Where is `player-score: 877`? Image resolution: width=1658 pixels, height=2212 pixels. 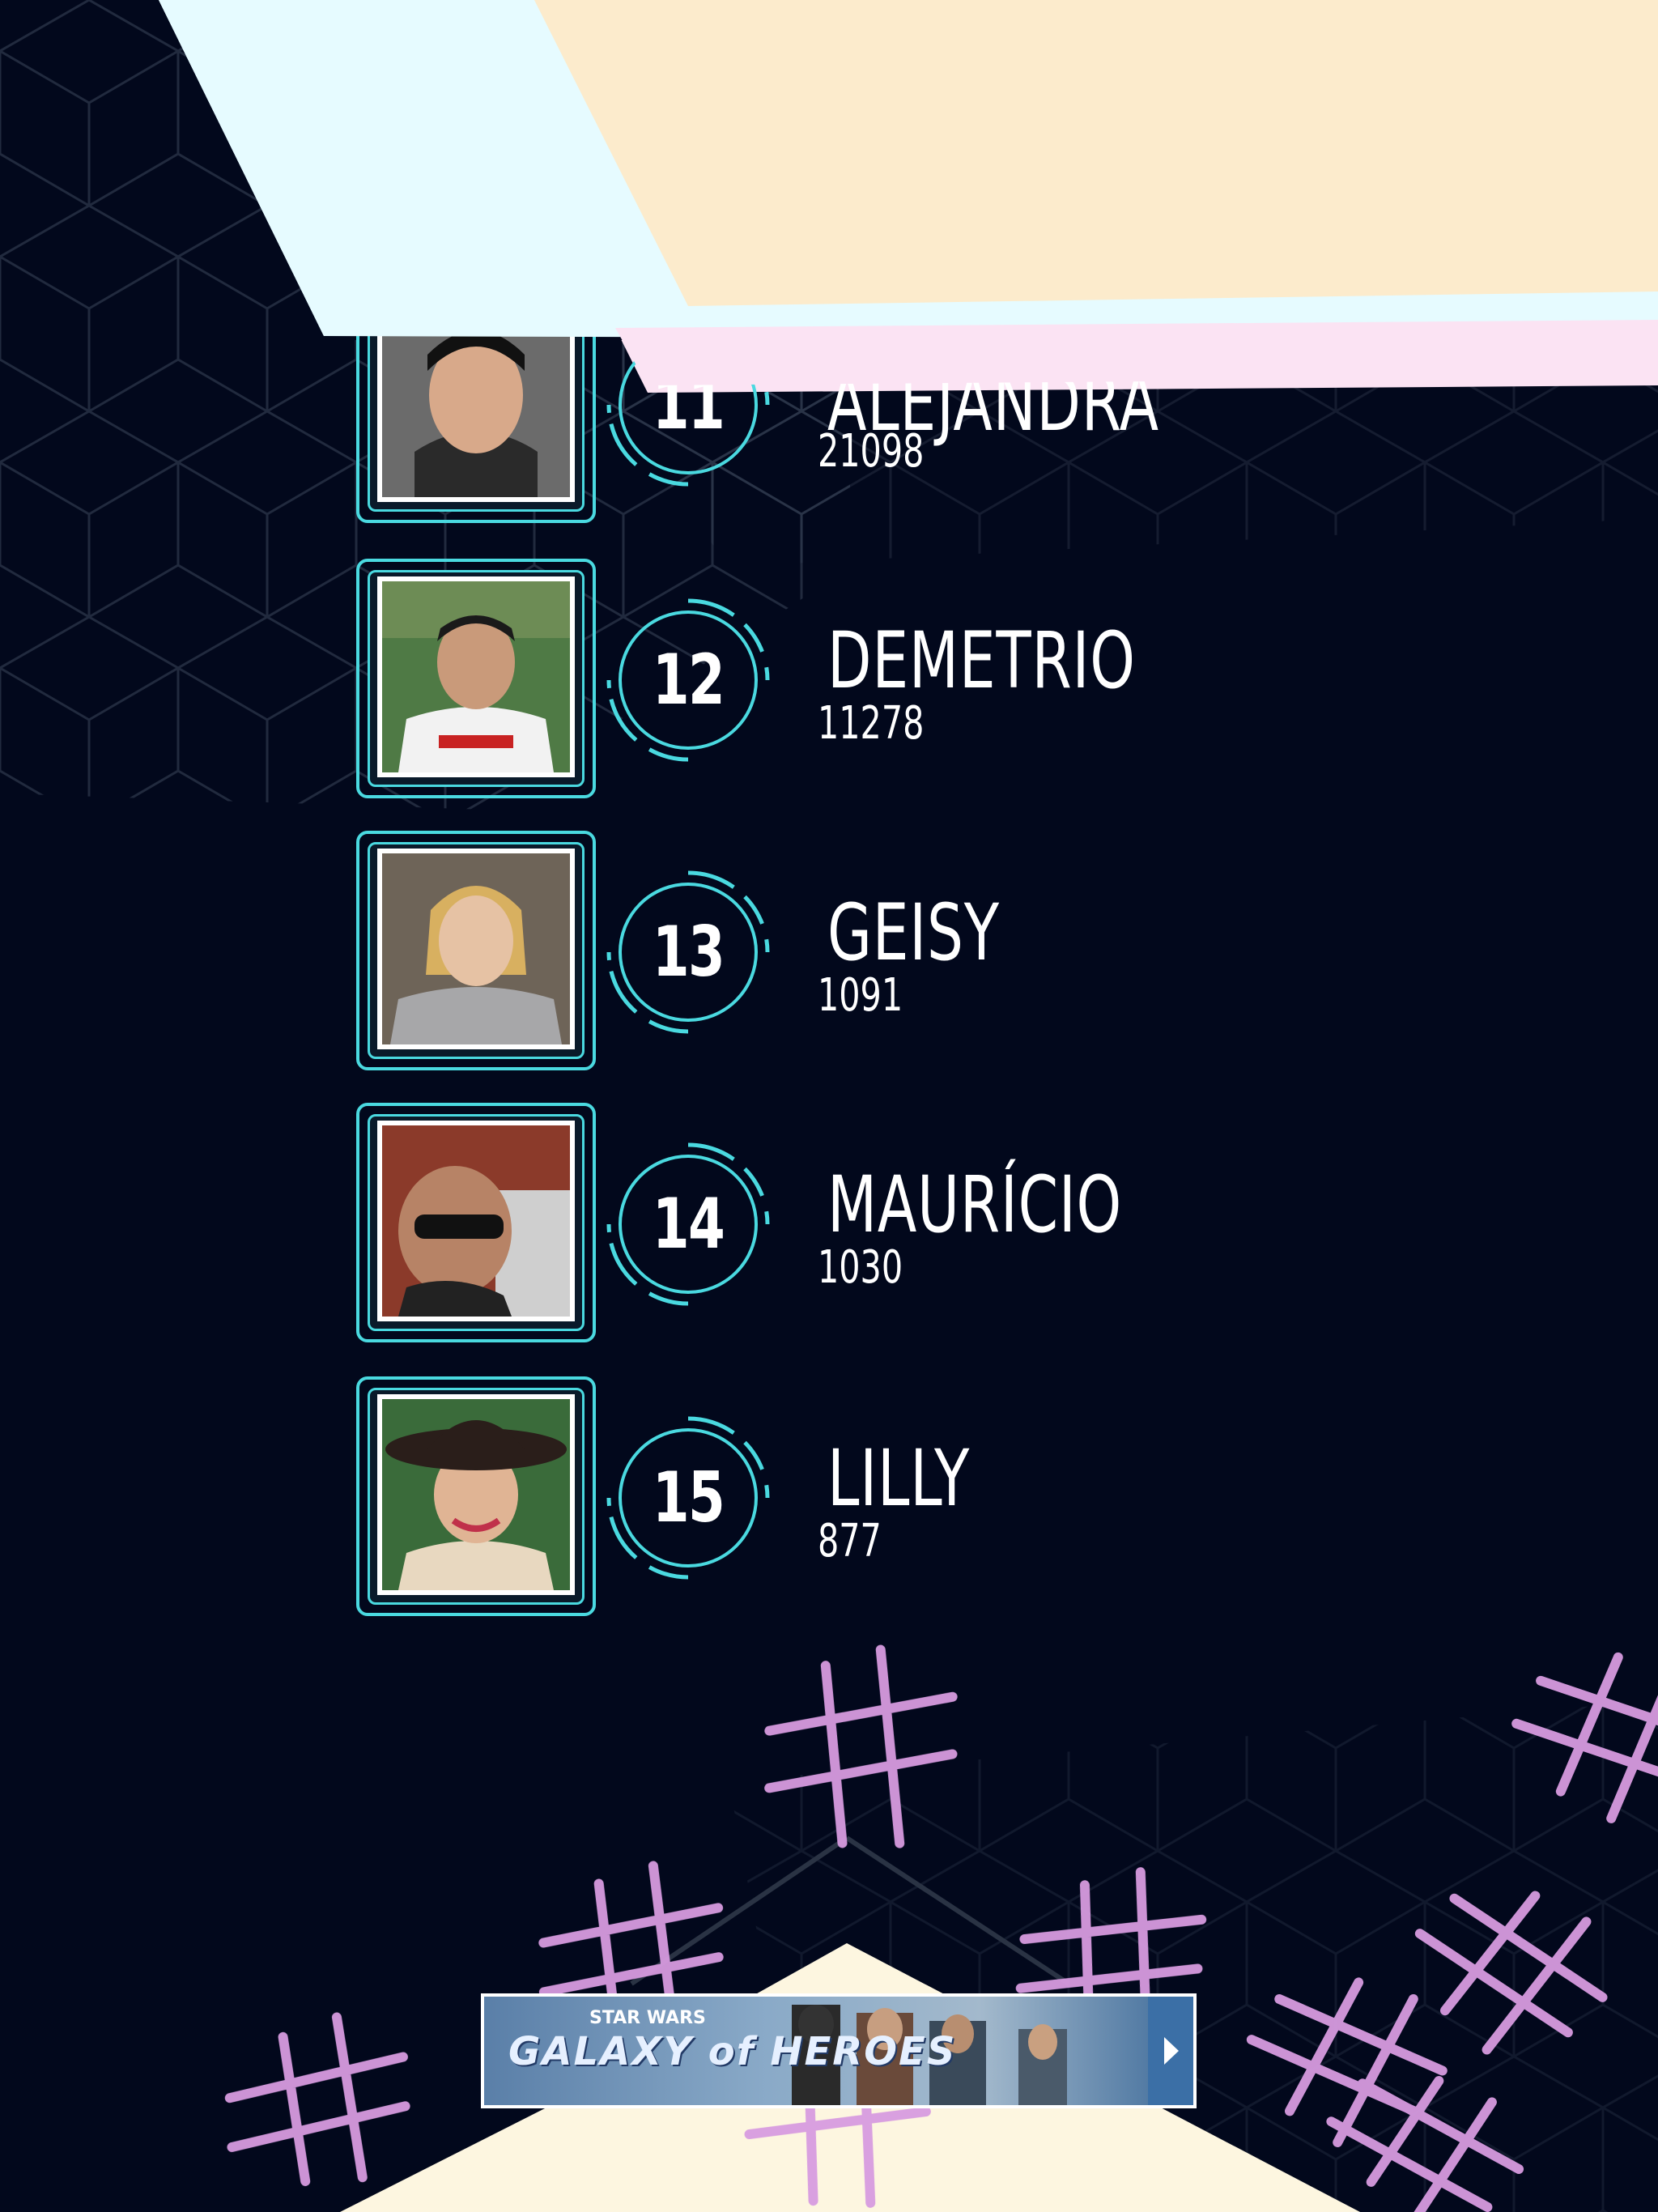 player-score: 877 is located at coordinates (850, 1541).